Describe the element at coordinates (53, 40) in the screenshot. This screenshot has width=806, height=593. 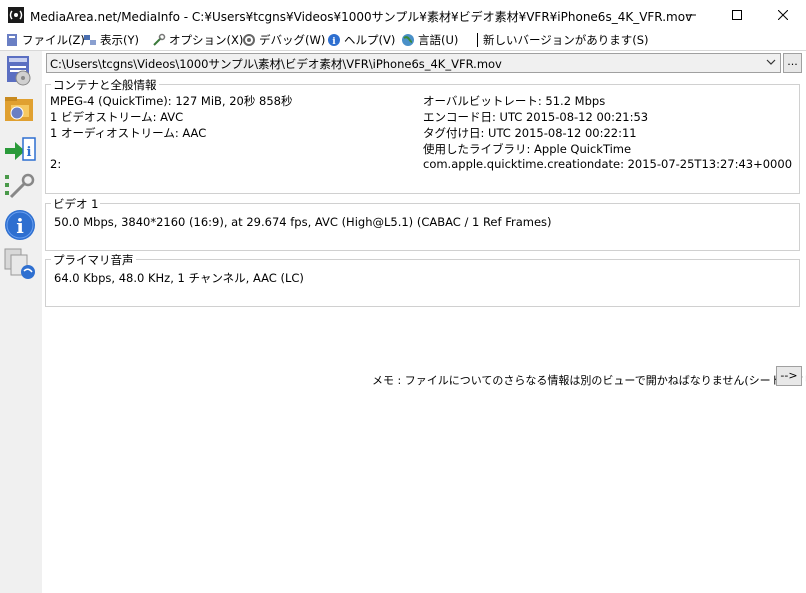
I see `menu-file-label: ファイル(Z)` at that location.